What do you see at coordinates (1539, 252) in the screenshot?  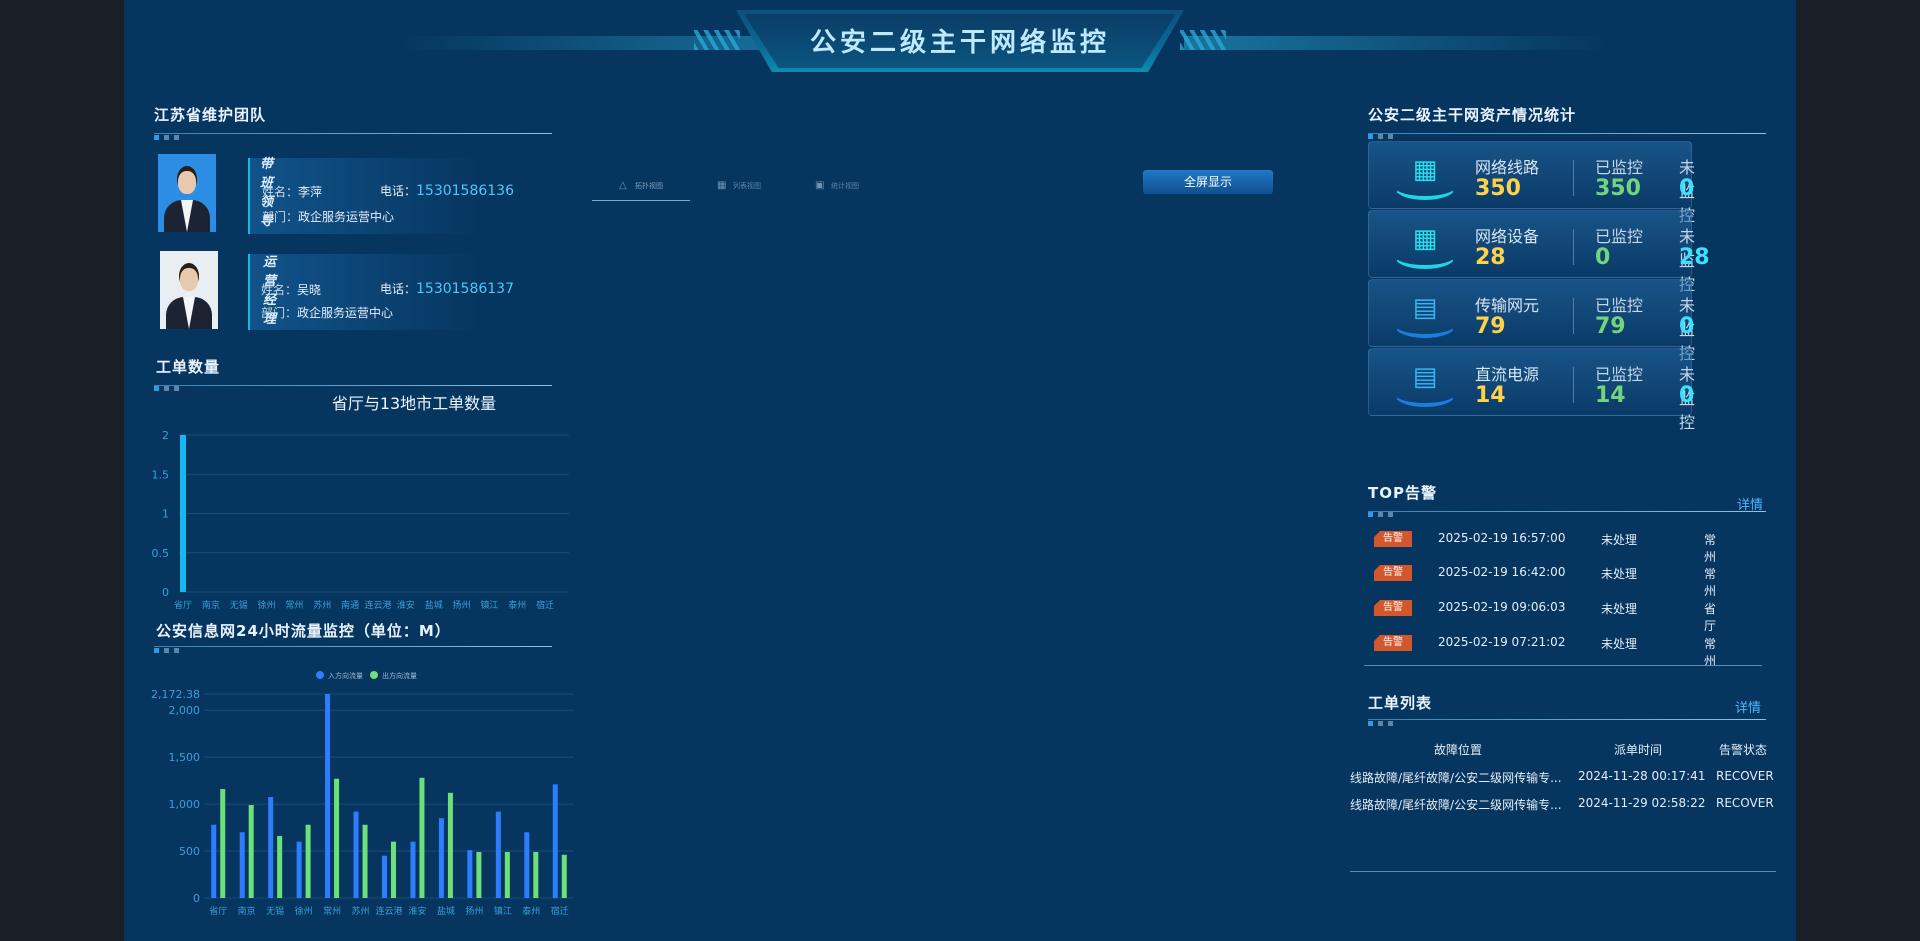 I see `asset-row: ▦ 网络设备 28 已监控 0 未监控 28` at bounding box center [1539, 252].